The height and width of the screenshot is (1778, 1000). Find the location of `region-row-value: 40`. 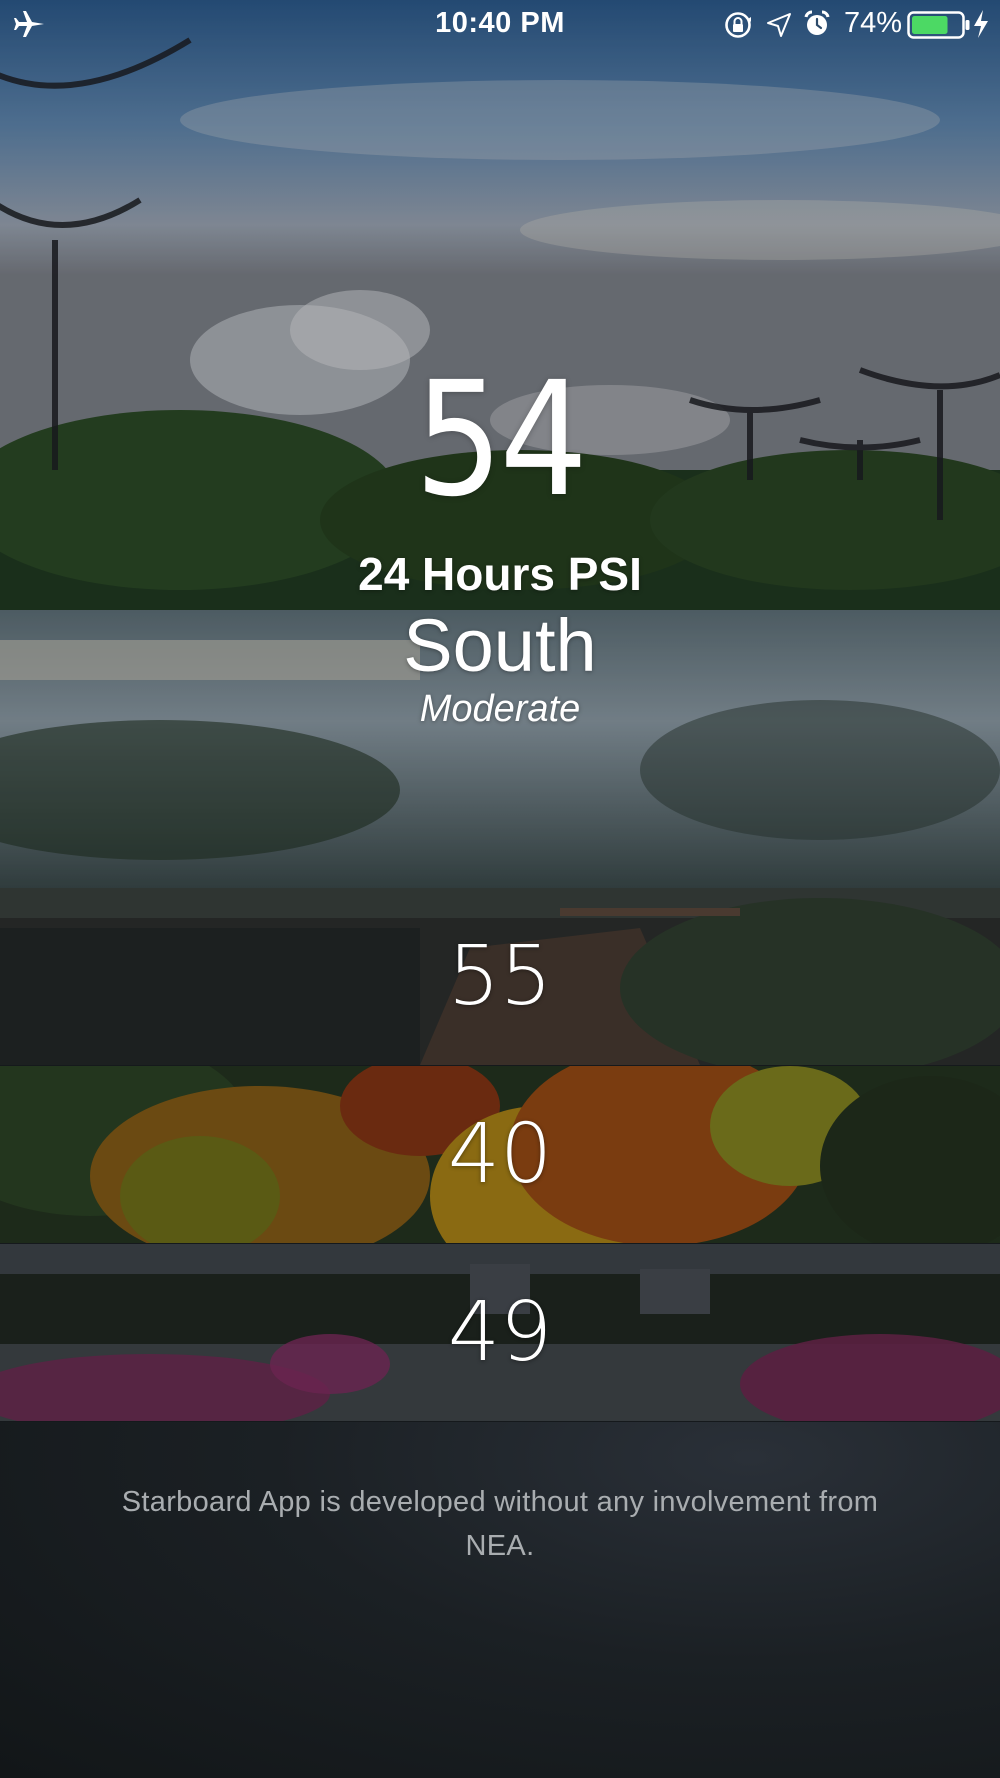

region-row-value: 40 is located at coordinates (500, 1154).